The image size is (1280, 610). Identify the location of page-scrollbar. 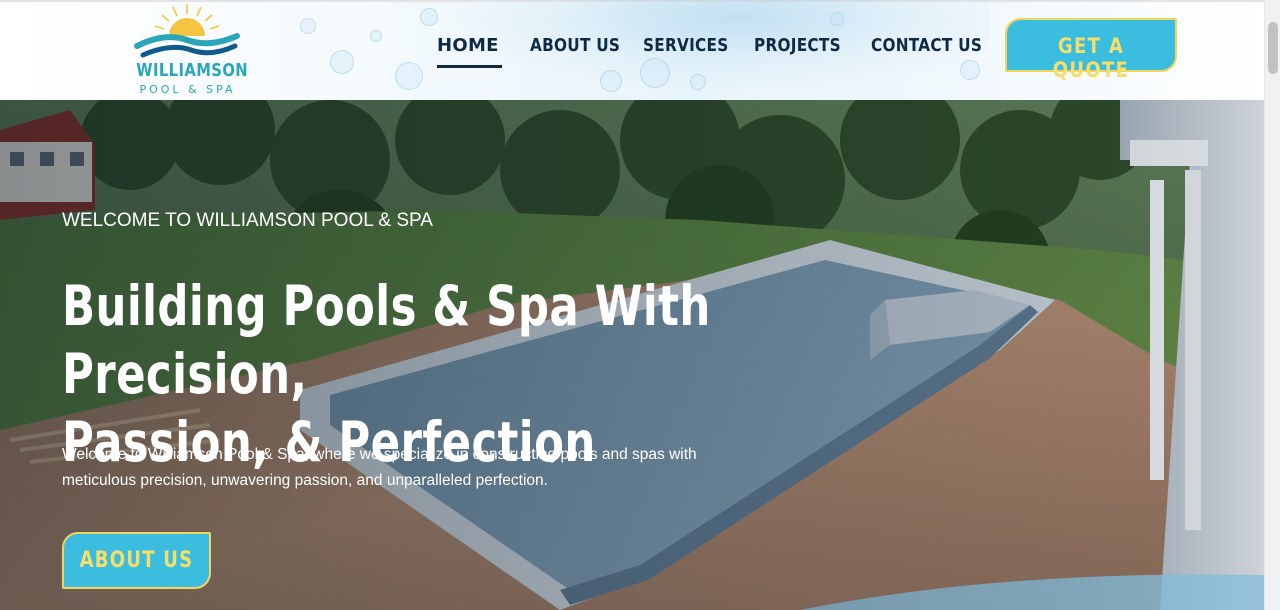
(1272, 305).